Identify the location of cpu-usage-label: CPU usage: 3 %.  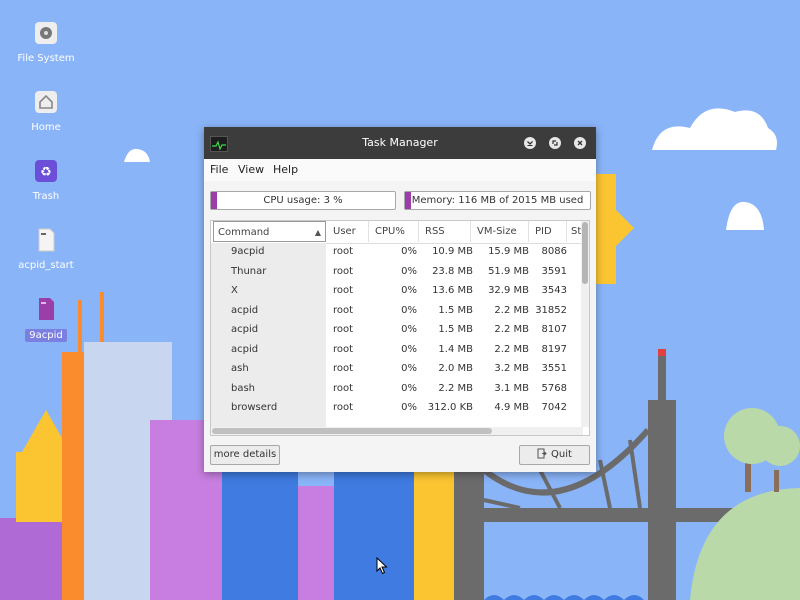
(303, 200).